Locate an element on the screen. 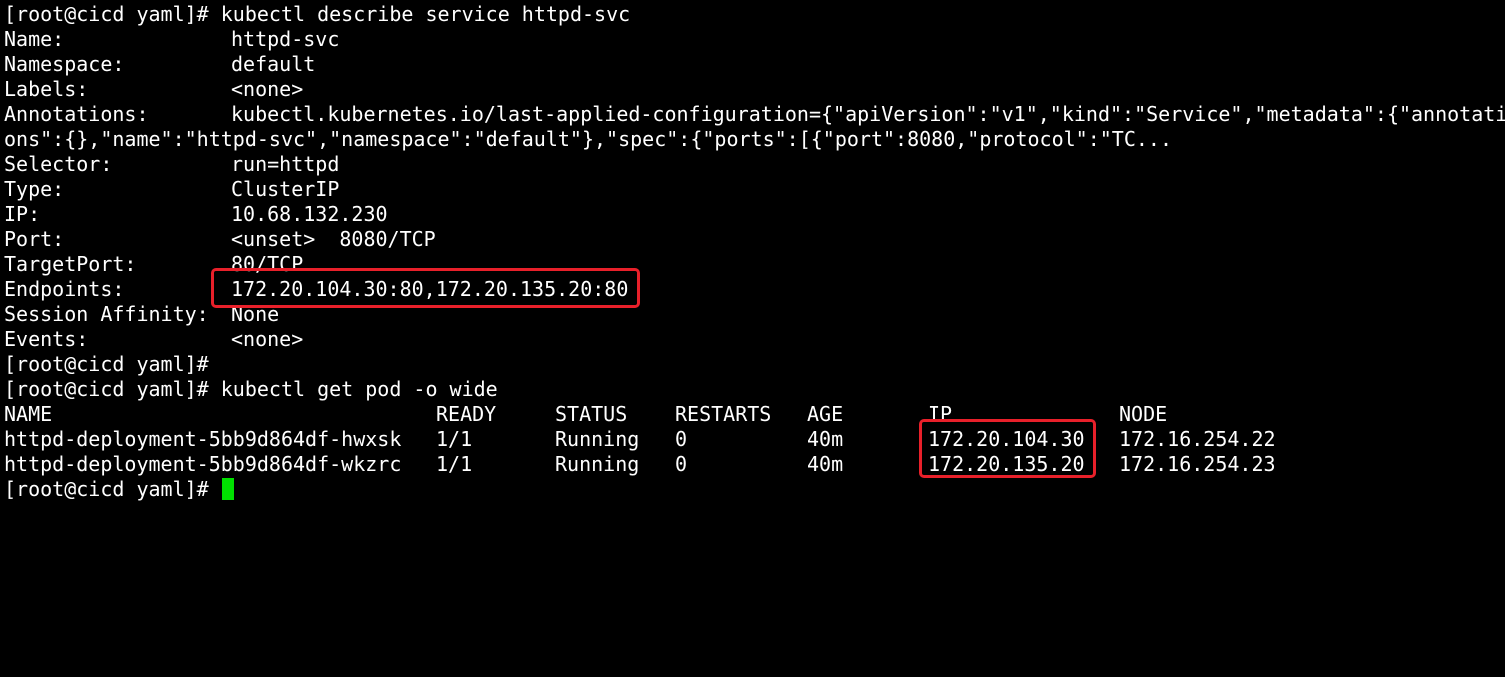 This screenshot has height=677, width=1505. service-field-namespace: Namespace: default is located at coordinates (754, 64).